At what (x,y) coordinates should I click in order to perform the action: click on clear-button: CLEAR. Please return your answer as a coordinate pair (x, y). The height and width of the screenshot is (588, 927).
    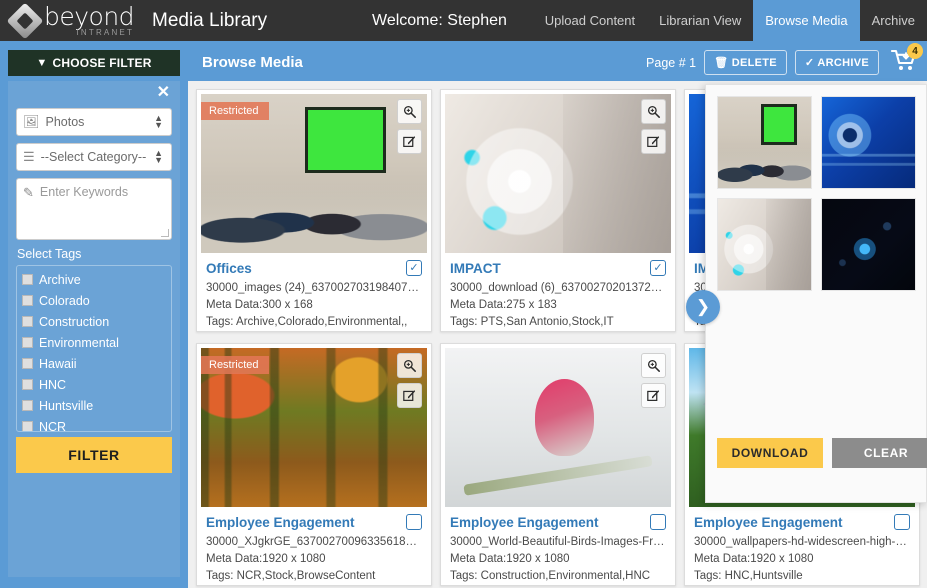
    Looking at the image, I should click on (879, 453).